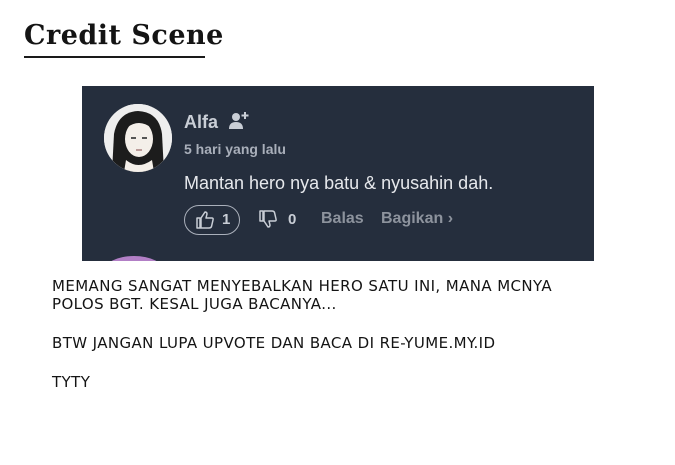  What do you see at coordinates (114, 57) in the screenshot?
I see `title-underline` at bounding box center [114, 57].